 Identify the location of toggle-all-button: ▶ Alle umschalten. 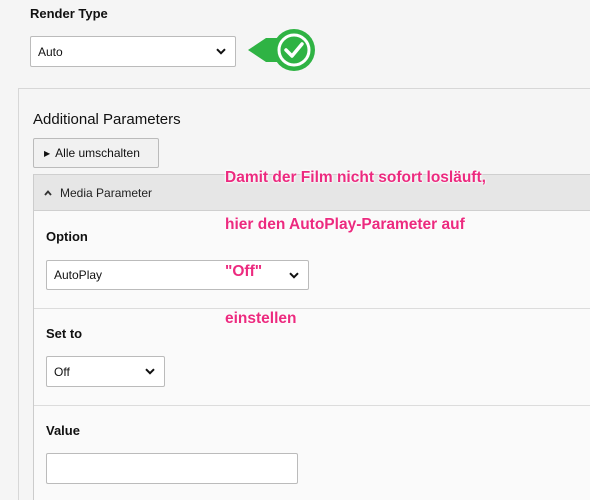
(96, 153).